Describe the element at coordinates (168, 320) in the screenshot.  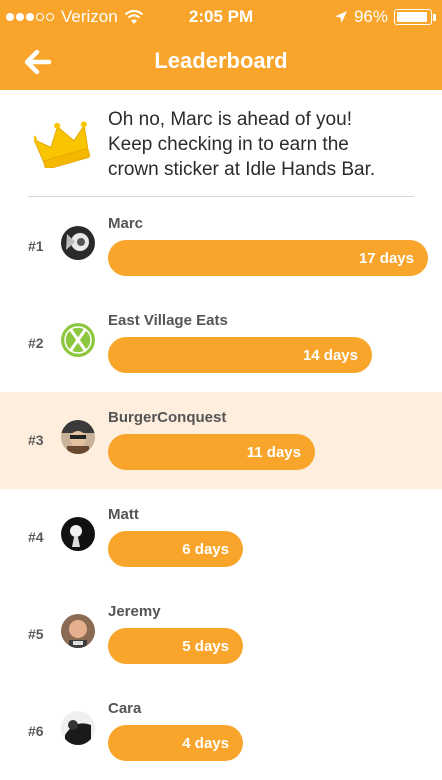
I see `user-name: East Village Eats` at that location.